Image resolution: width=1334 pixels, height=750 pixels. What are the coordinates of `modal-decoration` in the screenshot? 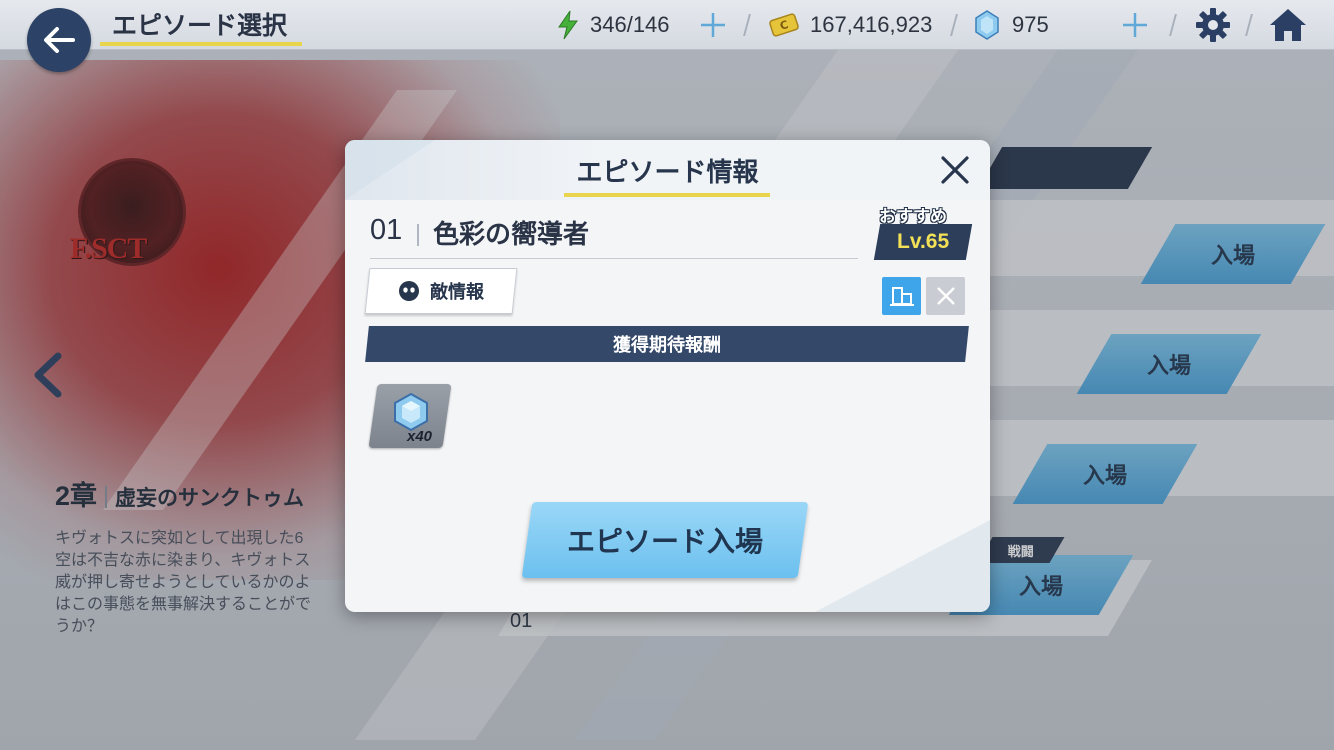 It's located at (902, 566).